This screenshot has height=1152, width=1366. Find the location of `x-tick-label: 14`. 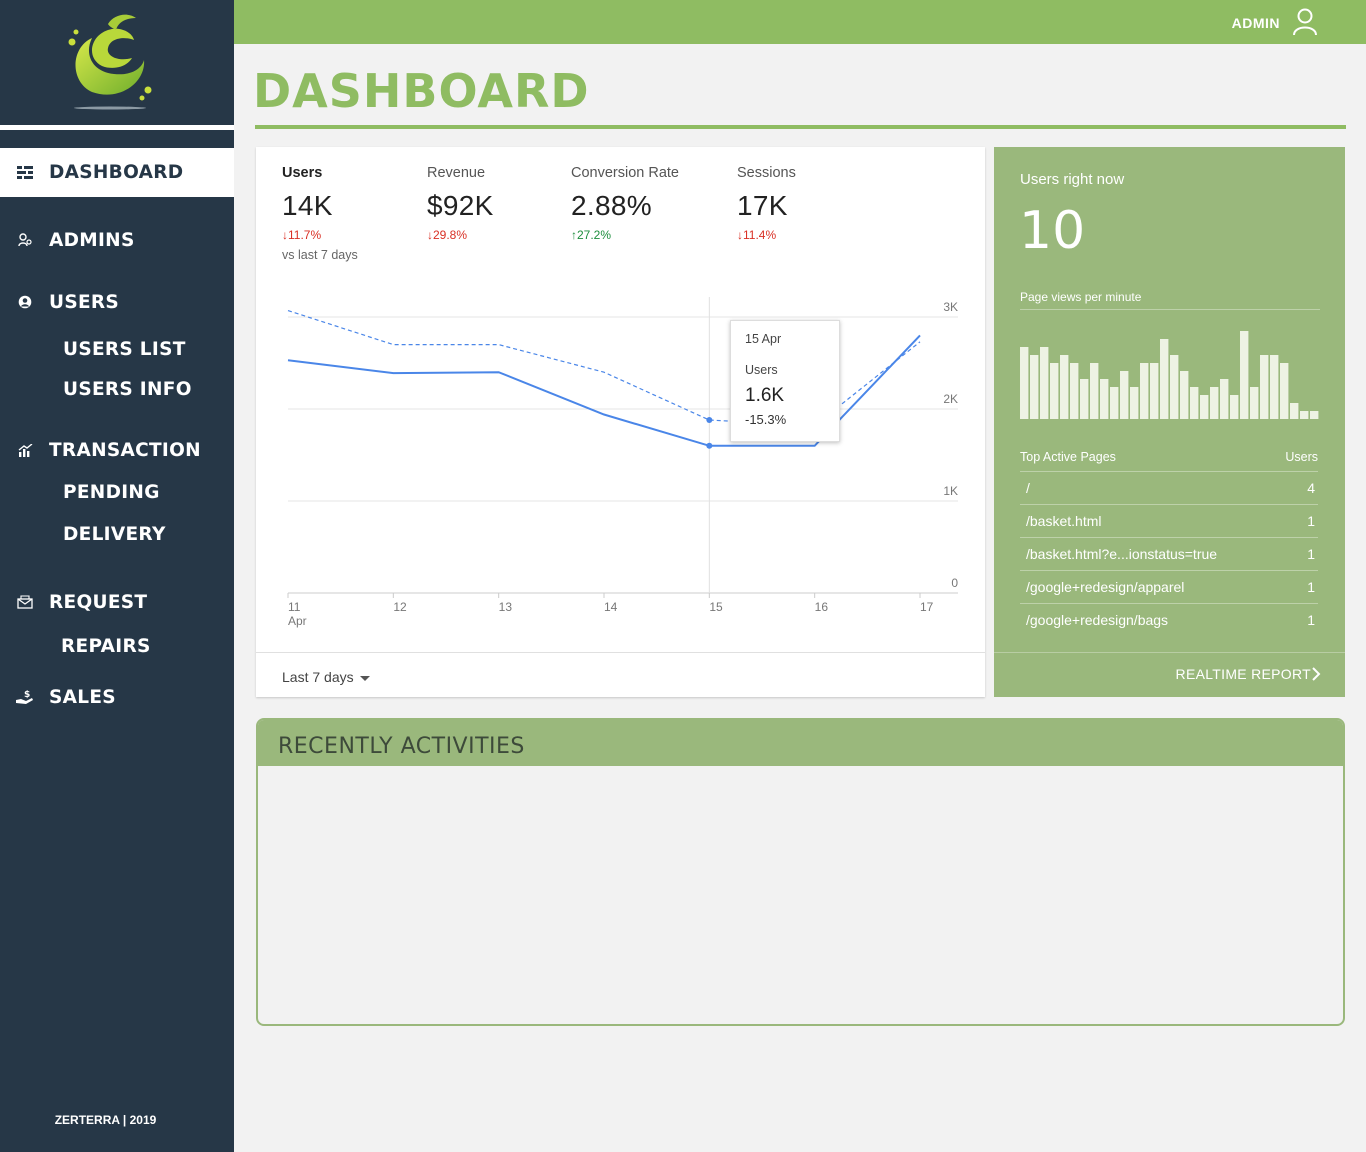

x-tick-label: 14 is located at coordinates (611, 607).